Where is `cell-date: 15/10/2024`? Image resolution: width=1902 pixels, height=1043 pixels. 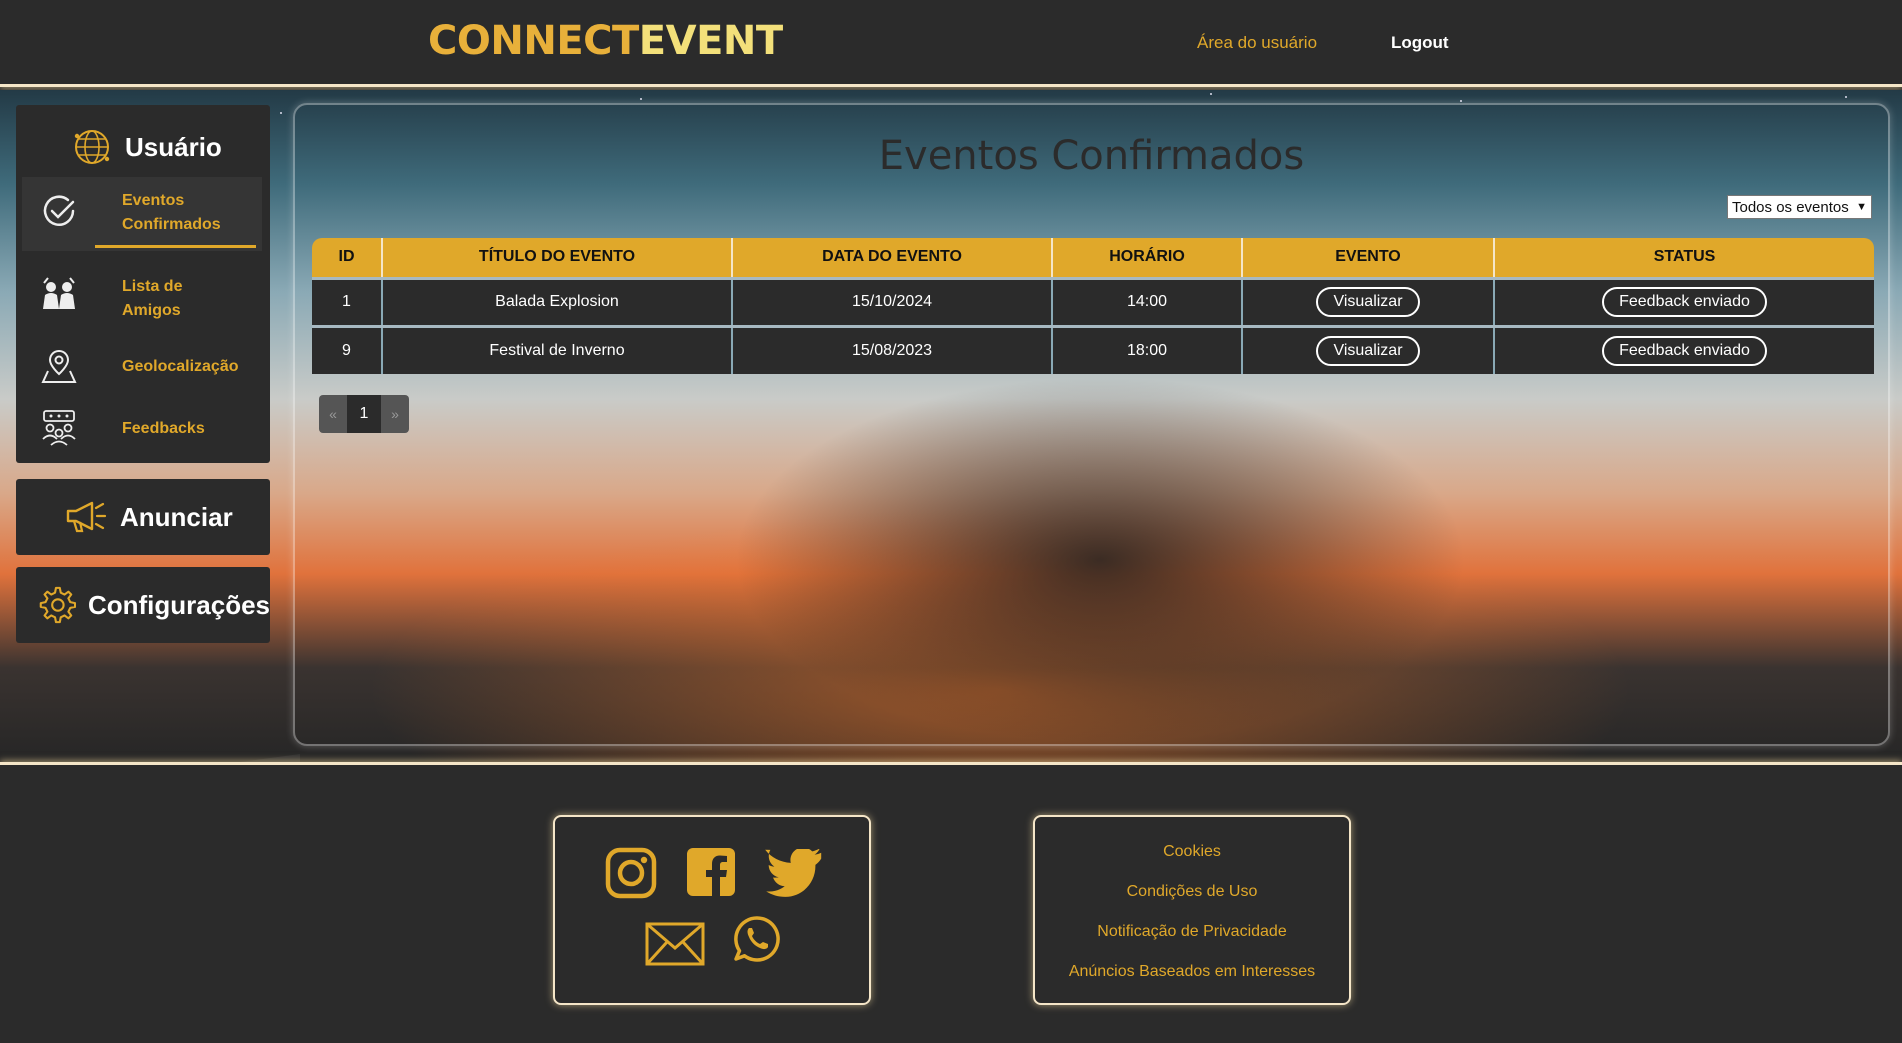 cell-date: 15/10/2024 is located at coordinates (891, 301).